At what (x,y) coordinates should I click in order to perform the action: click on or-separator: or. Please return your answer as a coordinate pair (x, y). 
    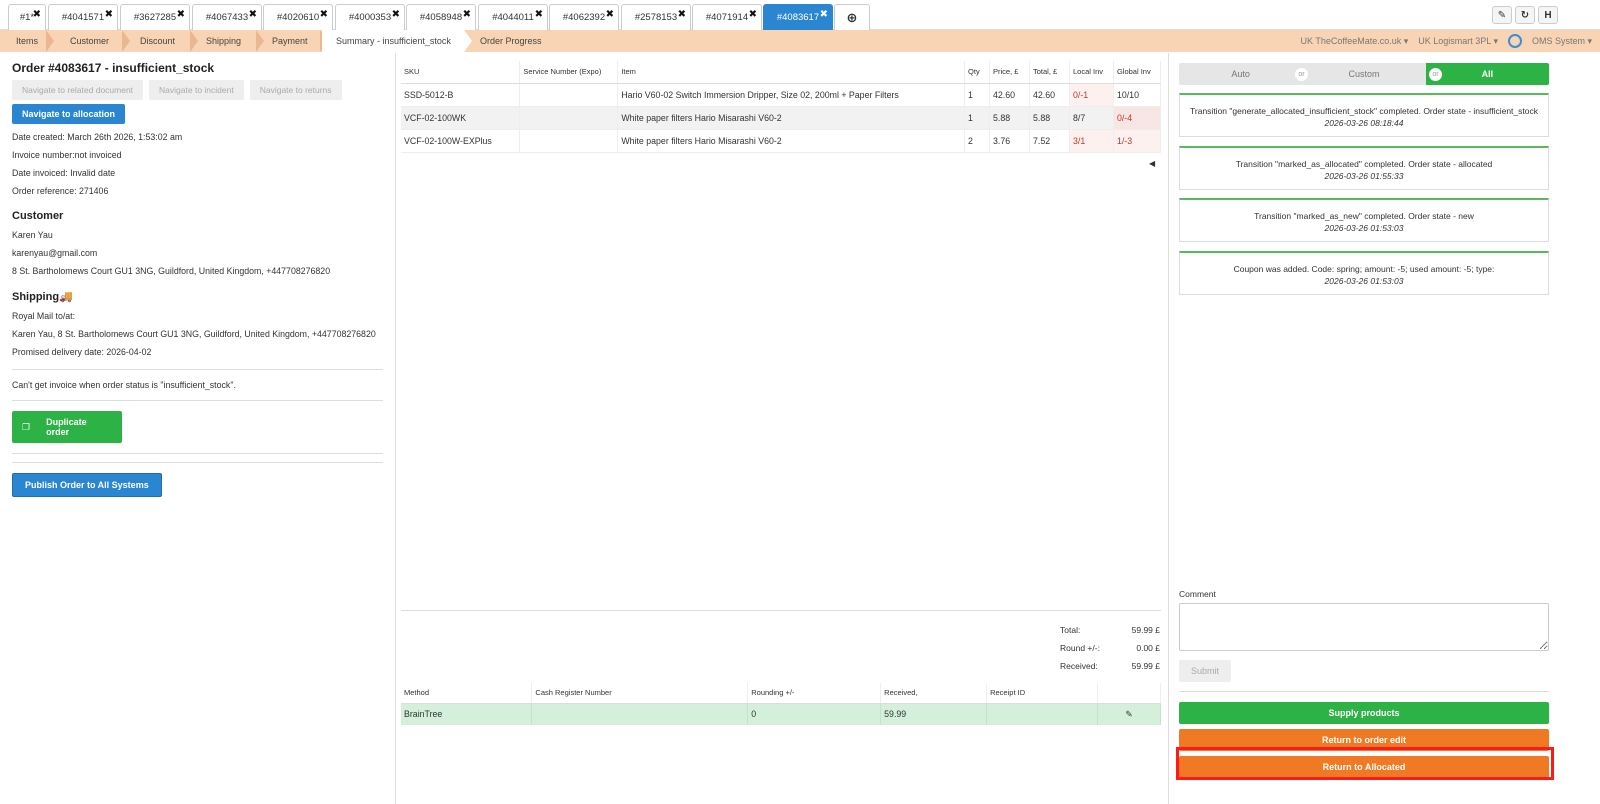
    Looking at the image, I should click on (1301, 74).